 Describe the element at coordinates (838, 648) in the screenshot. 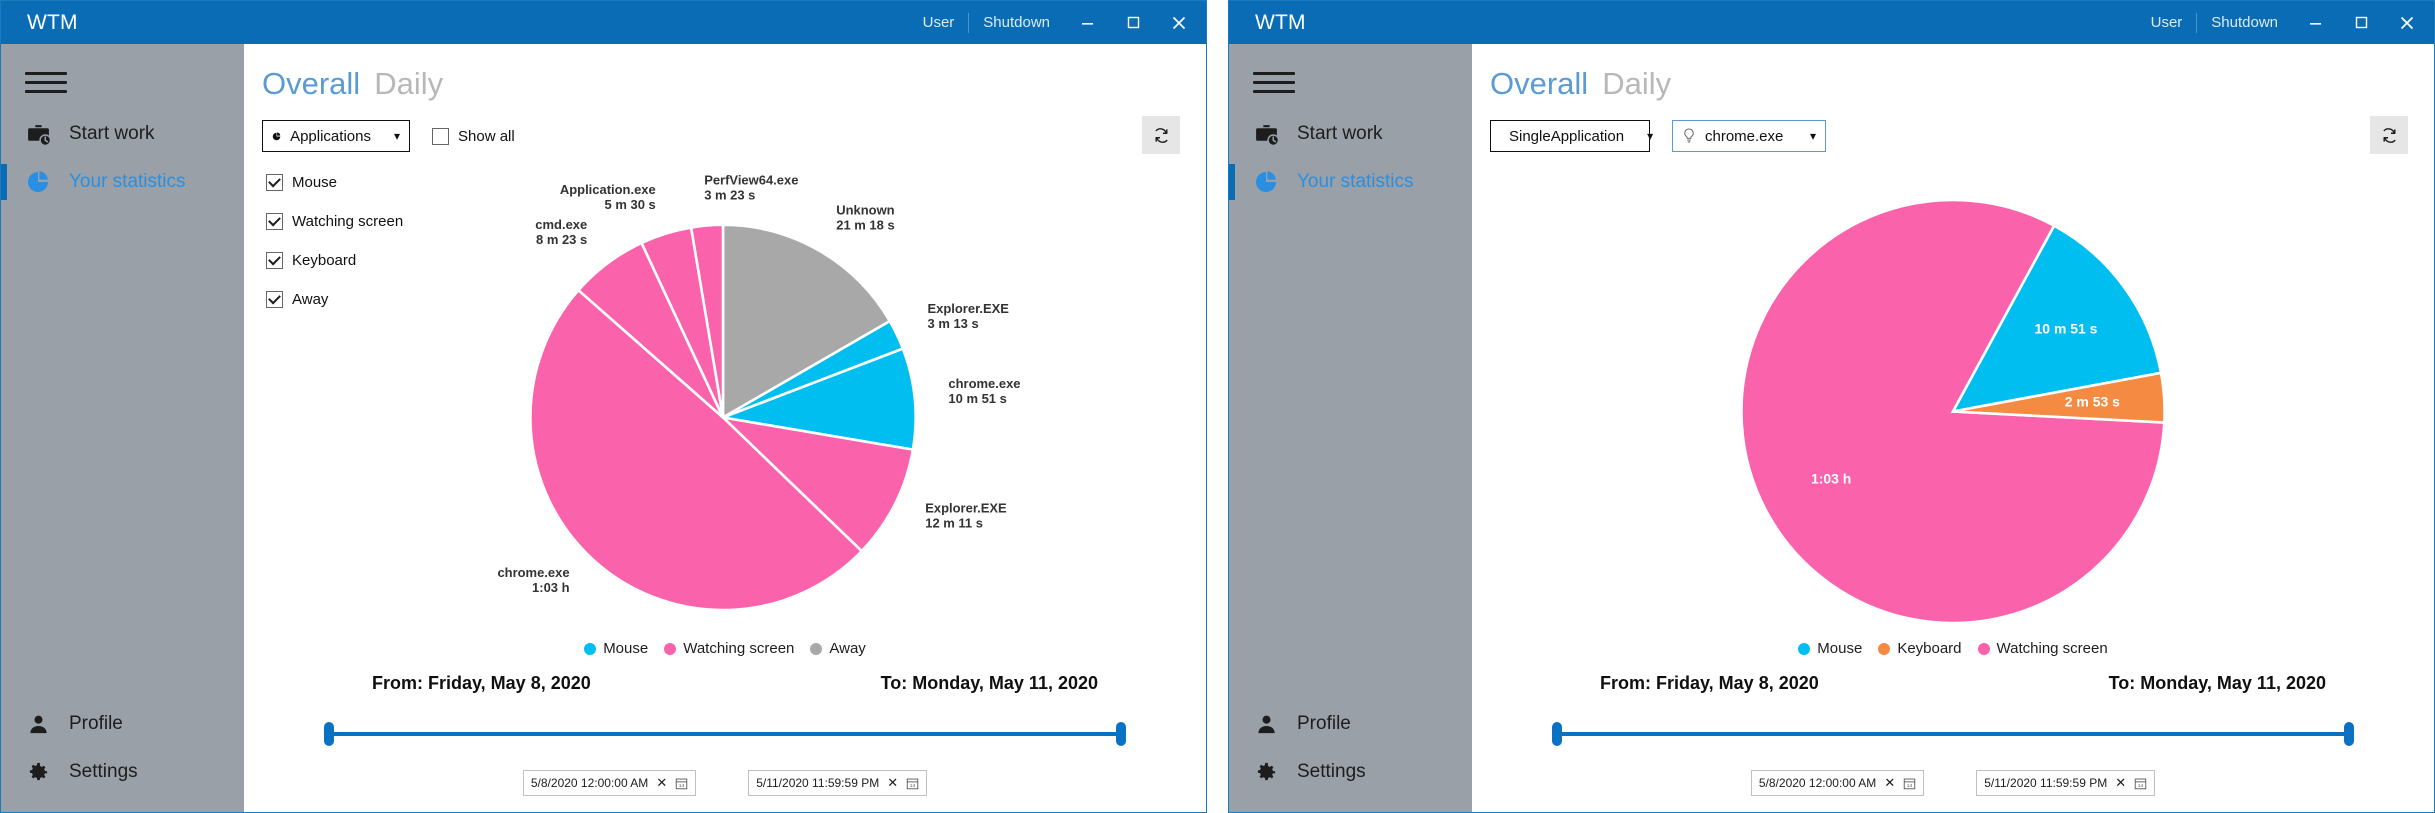

I see `legend-item: Away` at that location.